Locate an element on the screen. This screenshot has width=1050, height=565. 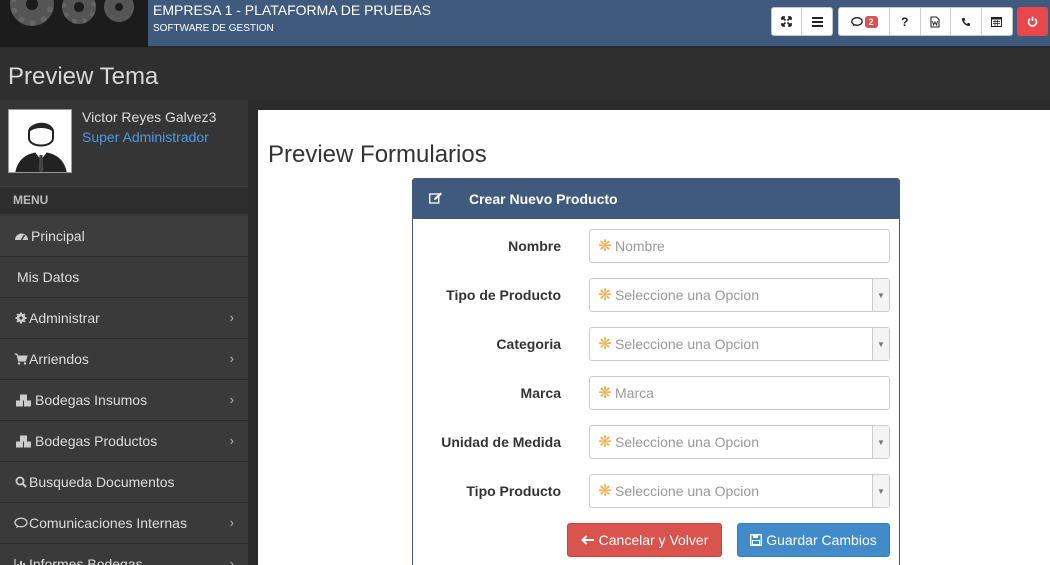
unidad-de-medida-select: ❋ Seleccione una Opcion ▼ is located at coordinates (739, 442).